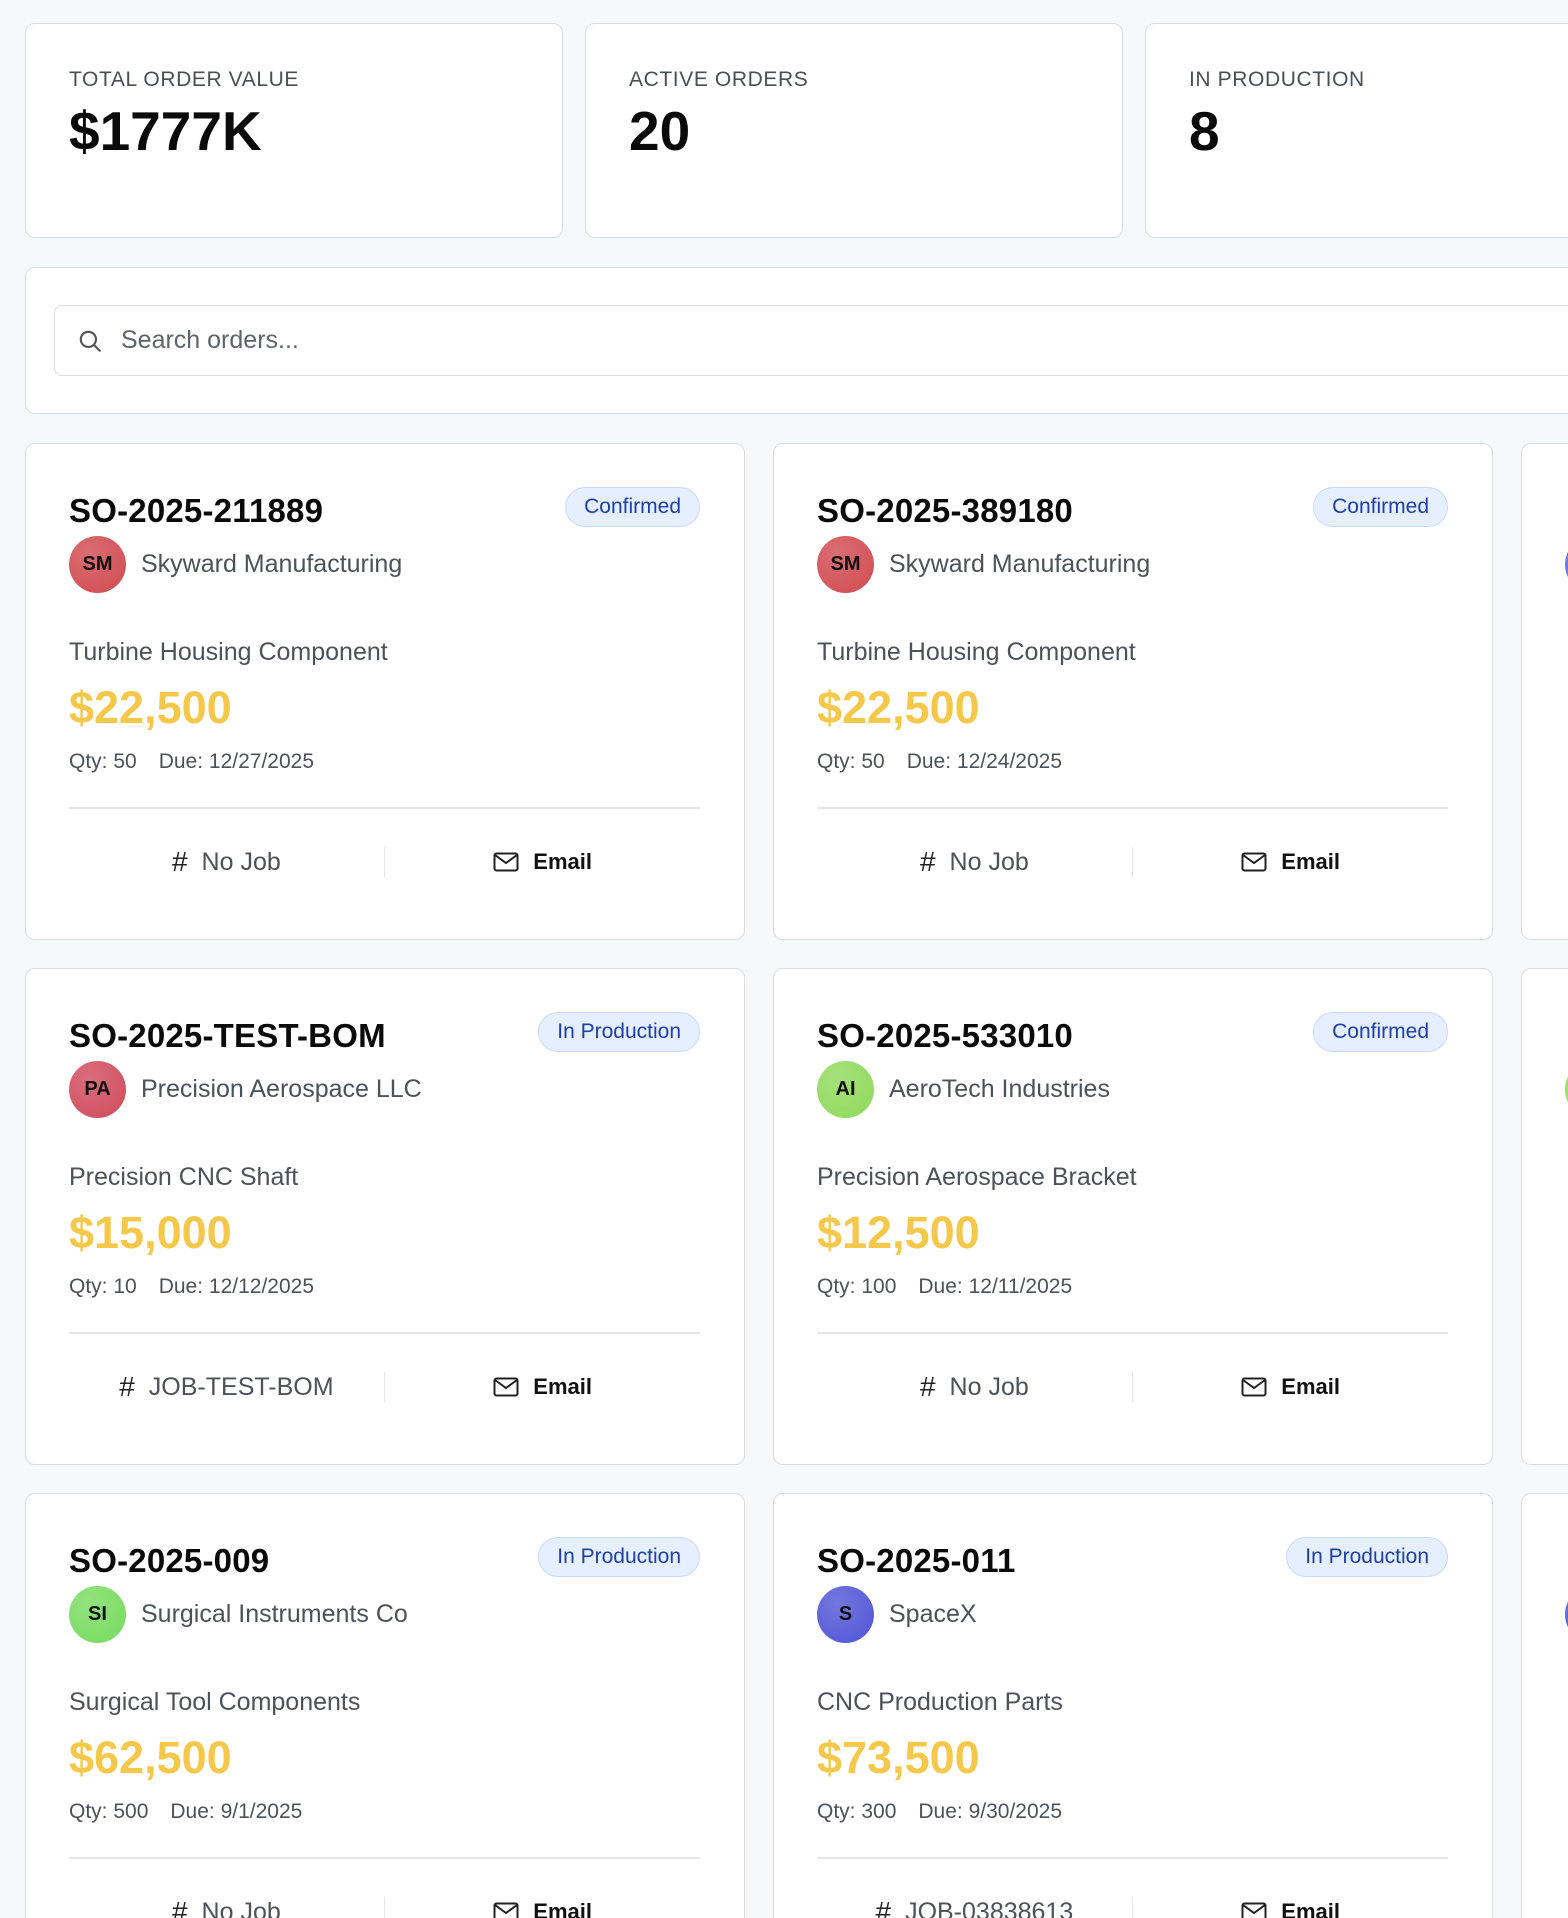  I want to click on order-amount: $22,500, so click(150, 707).